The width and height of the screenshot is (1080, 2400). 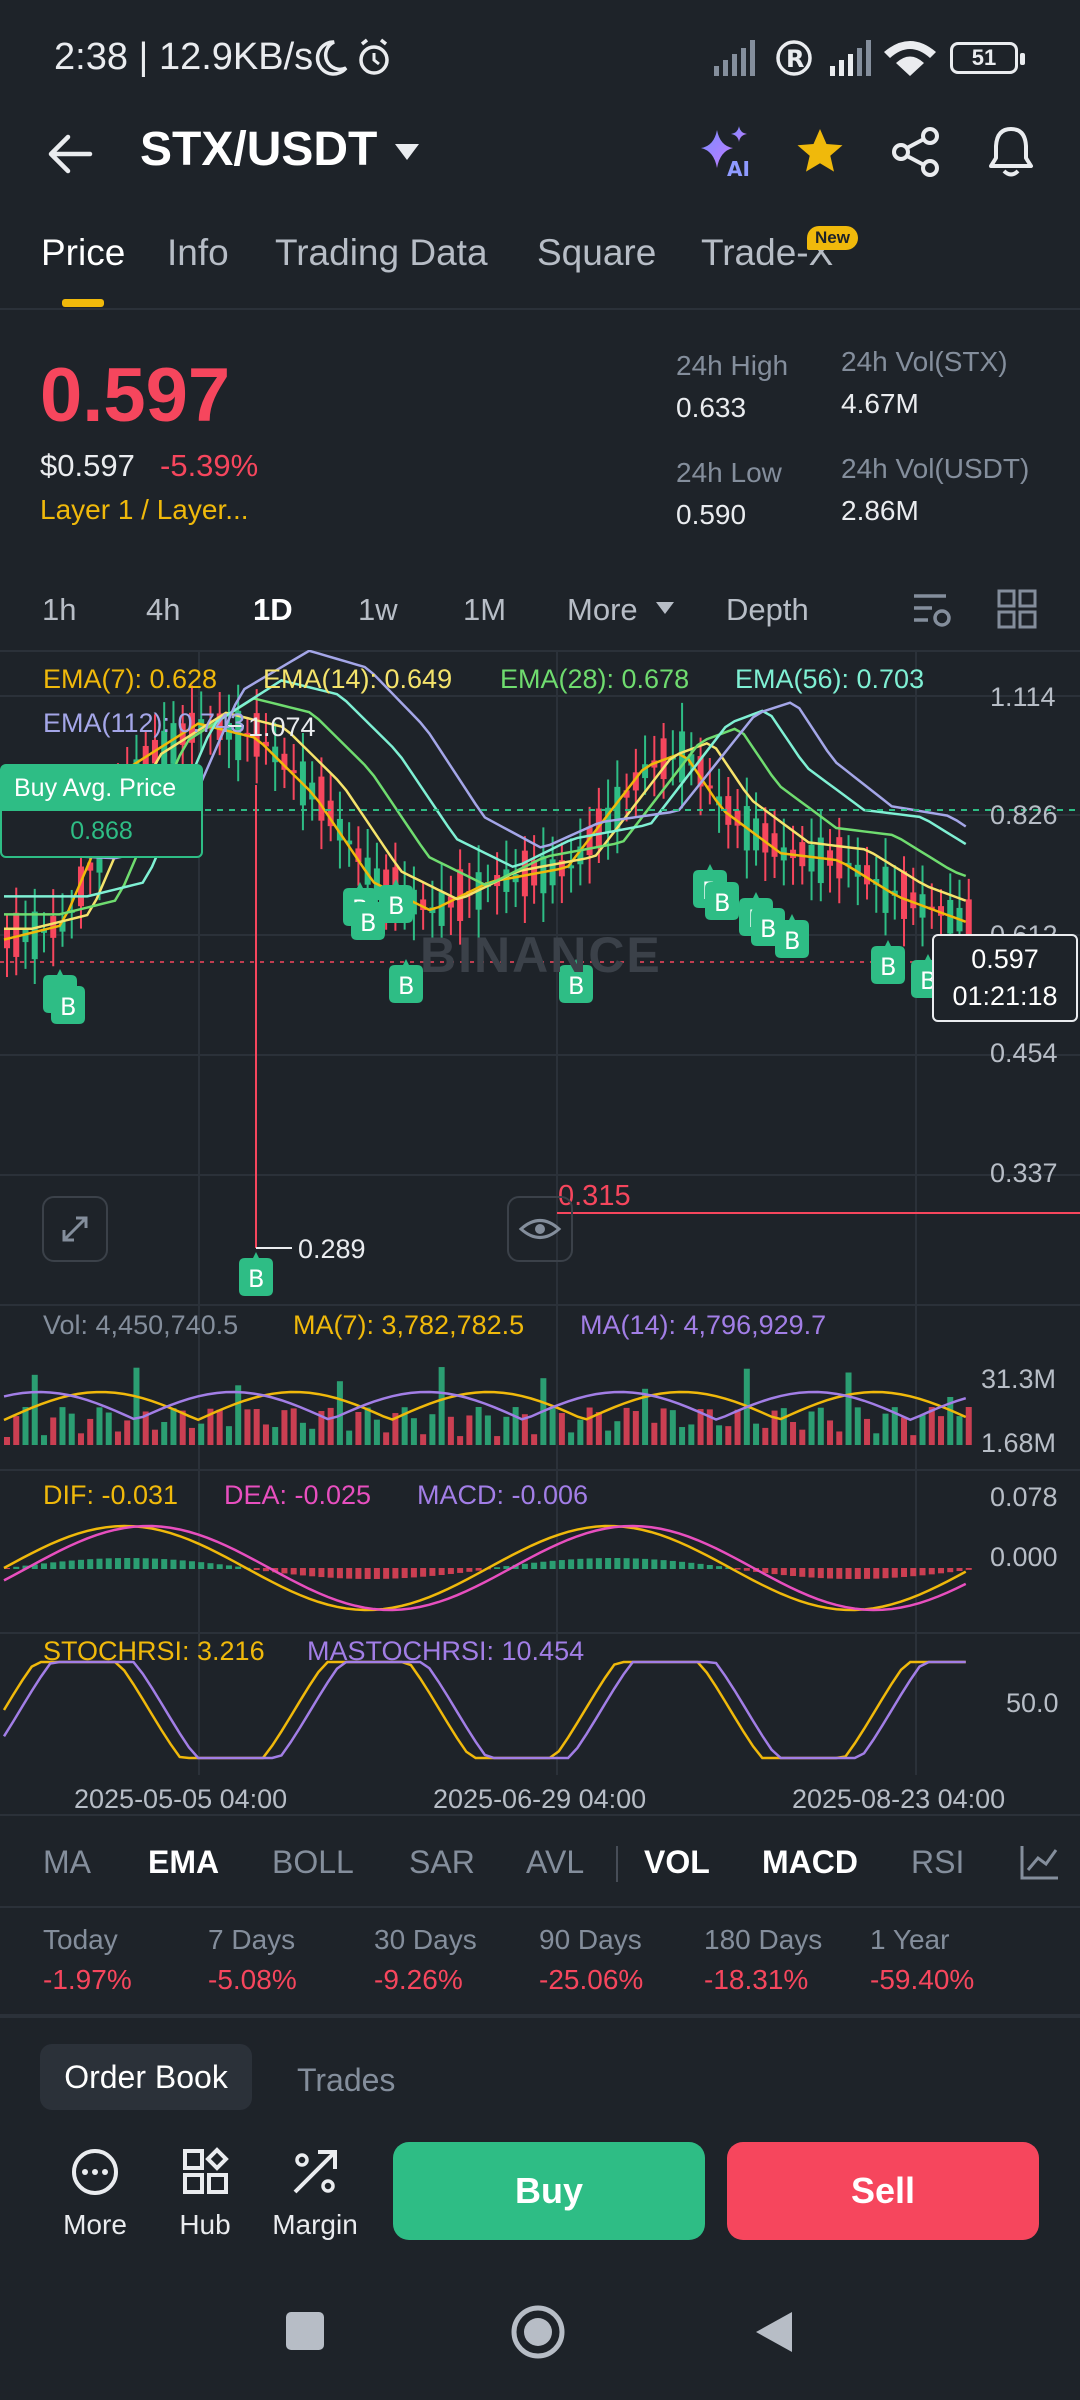 I want to click on indicator-rsi: RSI, so click(x=937, y=1862).